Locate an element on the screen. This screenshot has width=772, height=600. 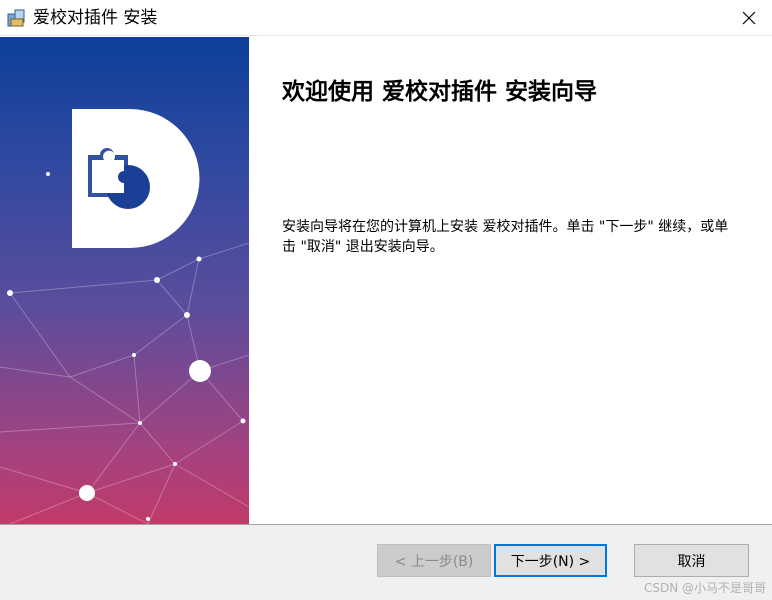
button-bar: < 上一步(B) 下一步(N) > 取消 CSDN @小马不是哥哥 is located at coordinates (386, 562).